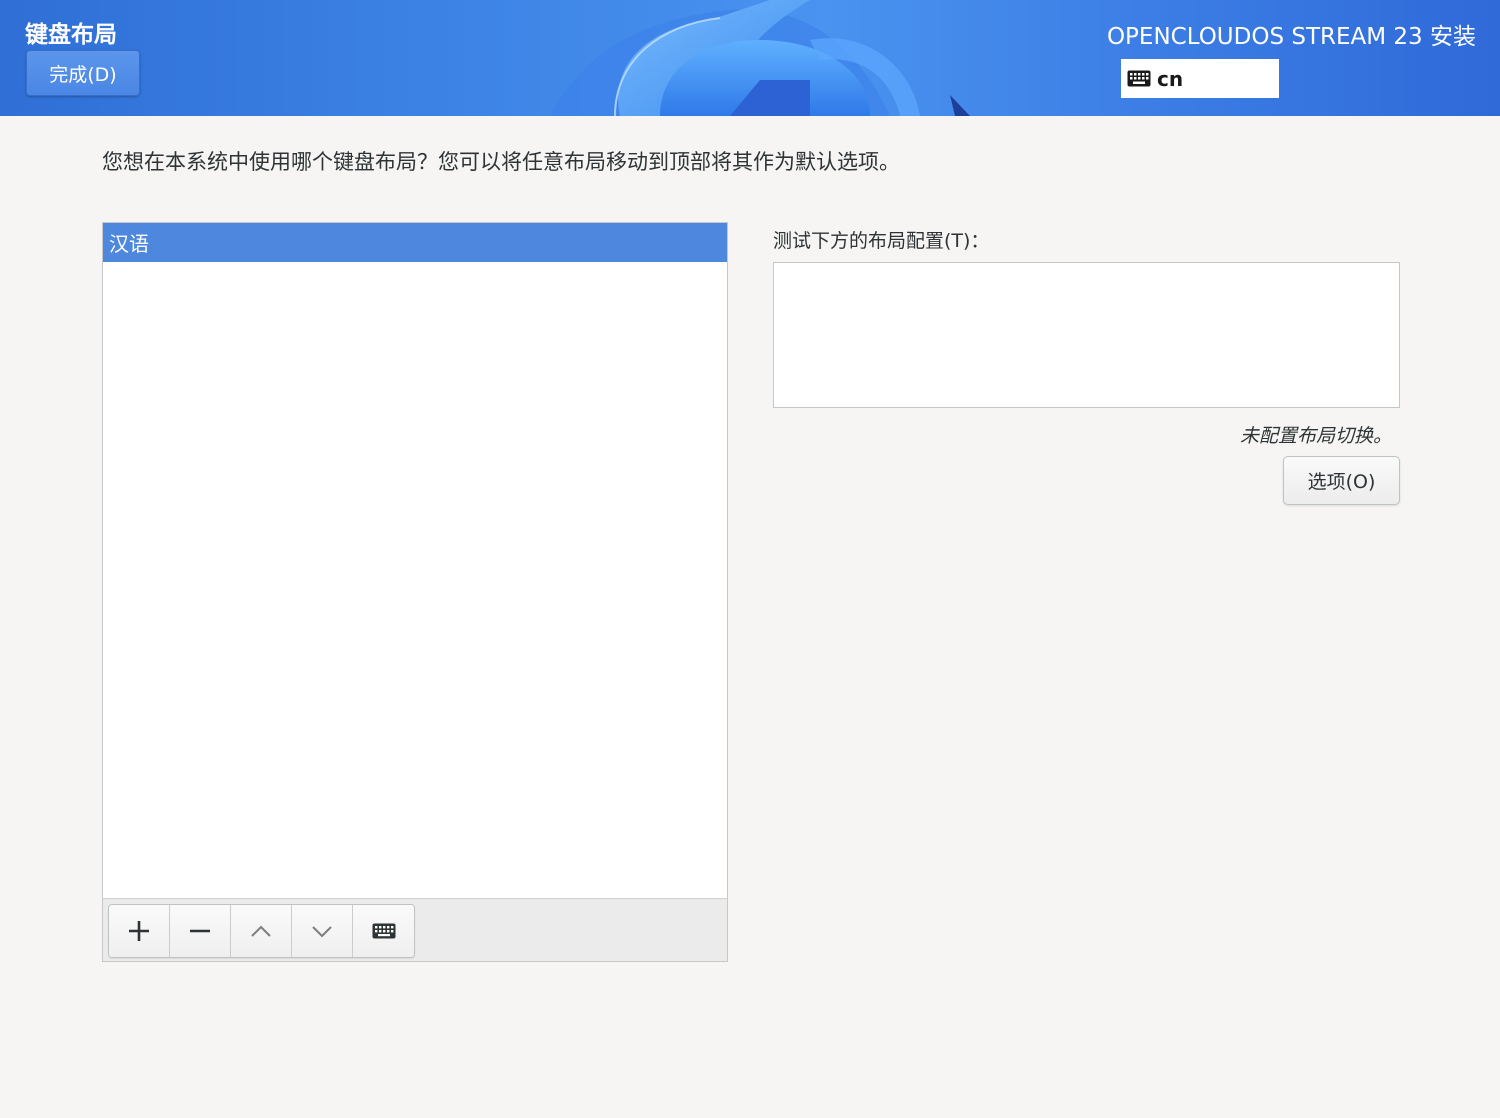 Image resolution: width=1500 pixels, height=1118 pixels. What do you see at coordinates (129, 244) in the screenshot?
I see `list-item-label: 汉语` at bounding box center [129, 244].